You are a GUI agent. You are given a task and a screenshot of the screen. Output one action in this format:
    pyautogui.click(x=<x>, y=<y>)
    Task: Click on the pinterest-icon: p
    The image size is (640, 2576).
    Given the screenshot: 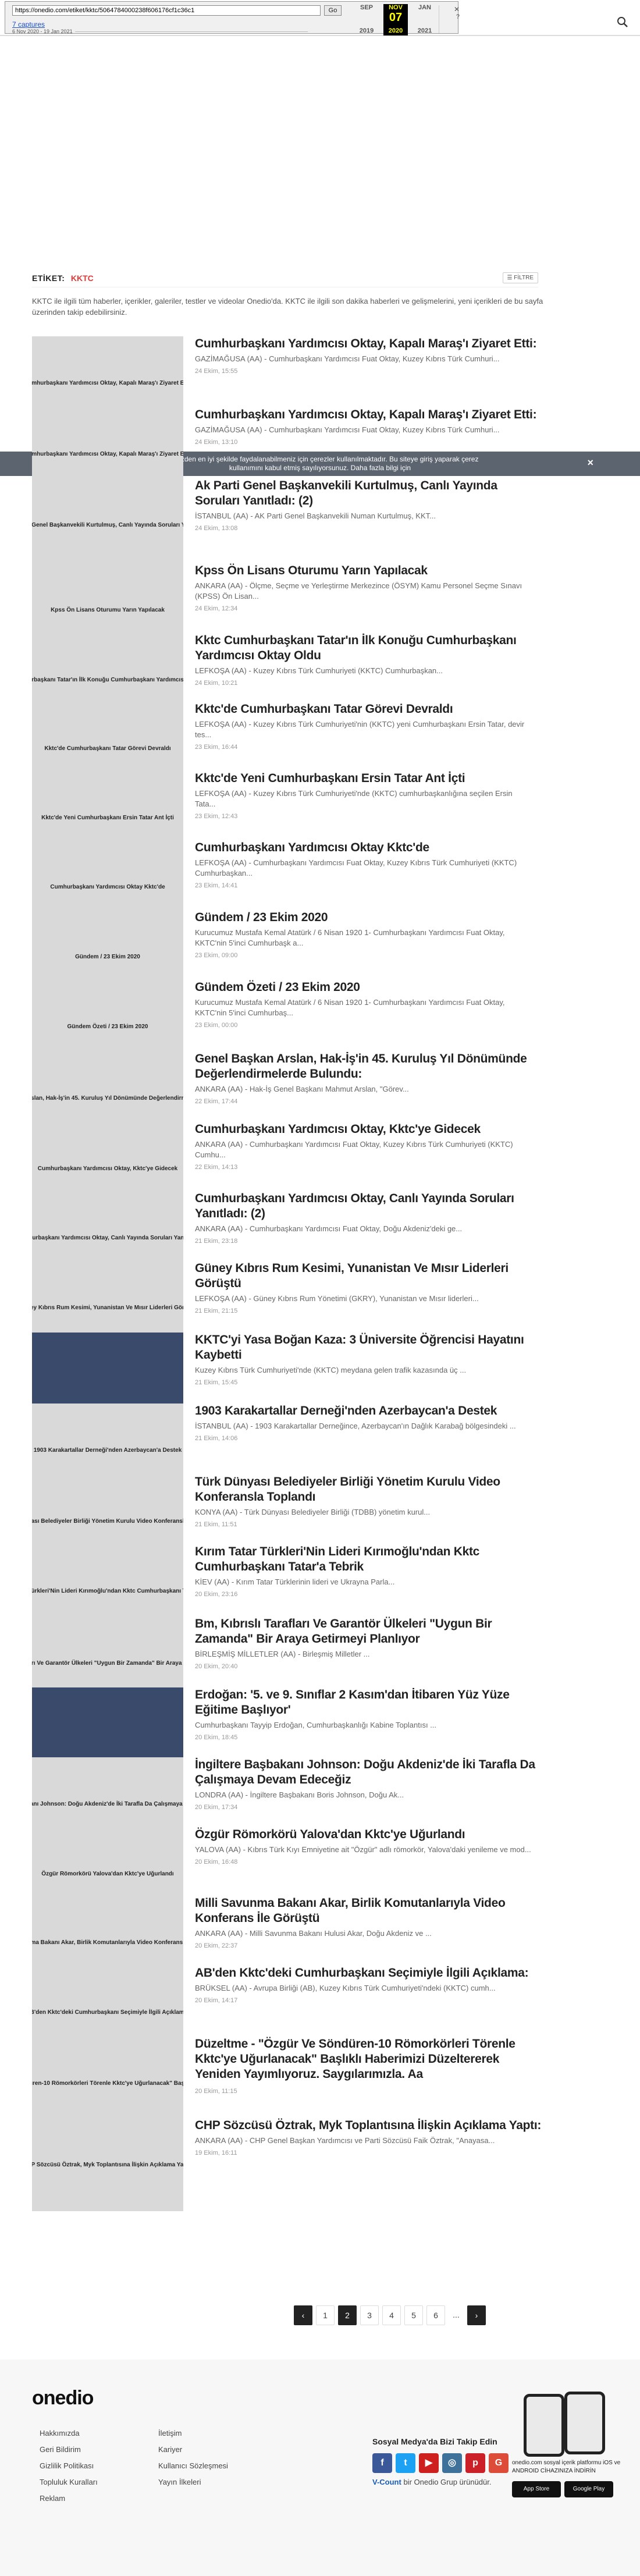 What is the action you would take?
    pyautogui.click(x=475, y=2463)
    